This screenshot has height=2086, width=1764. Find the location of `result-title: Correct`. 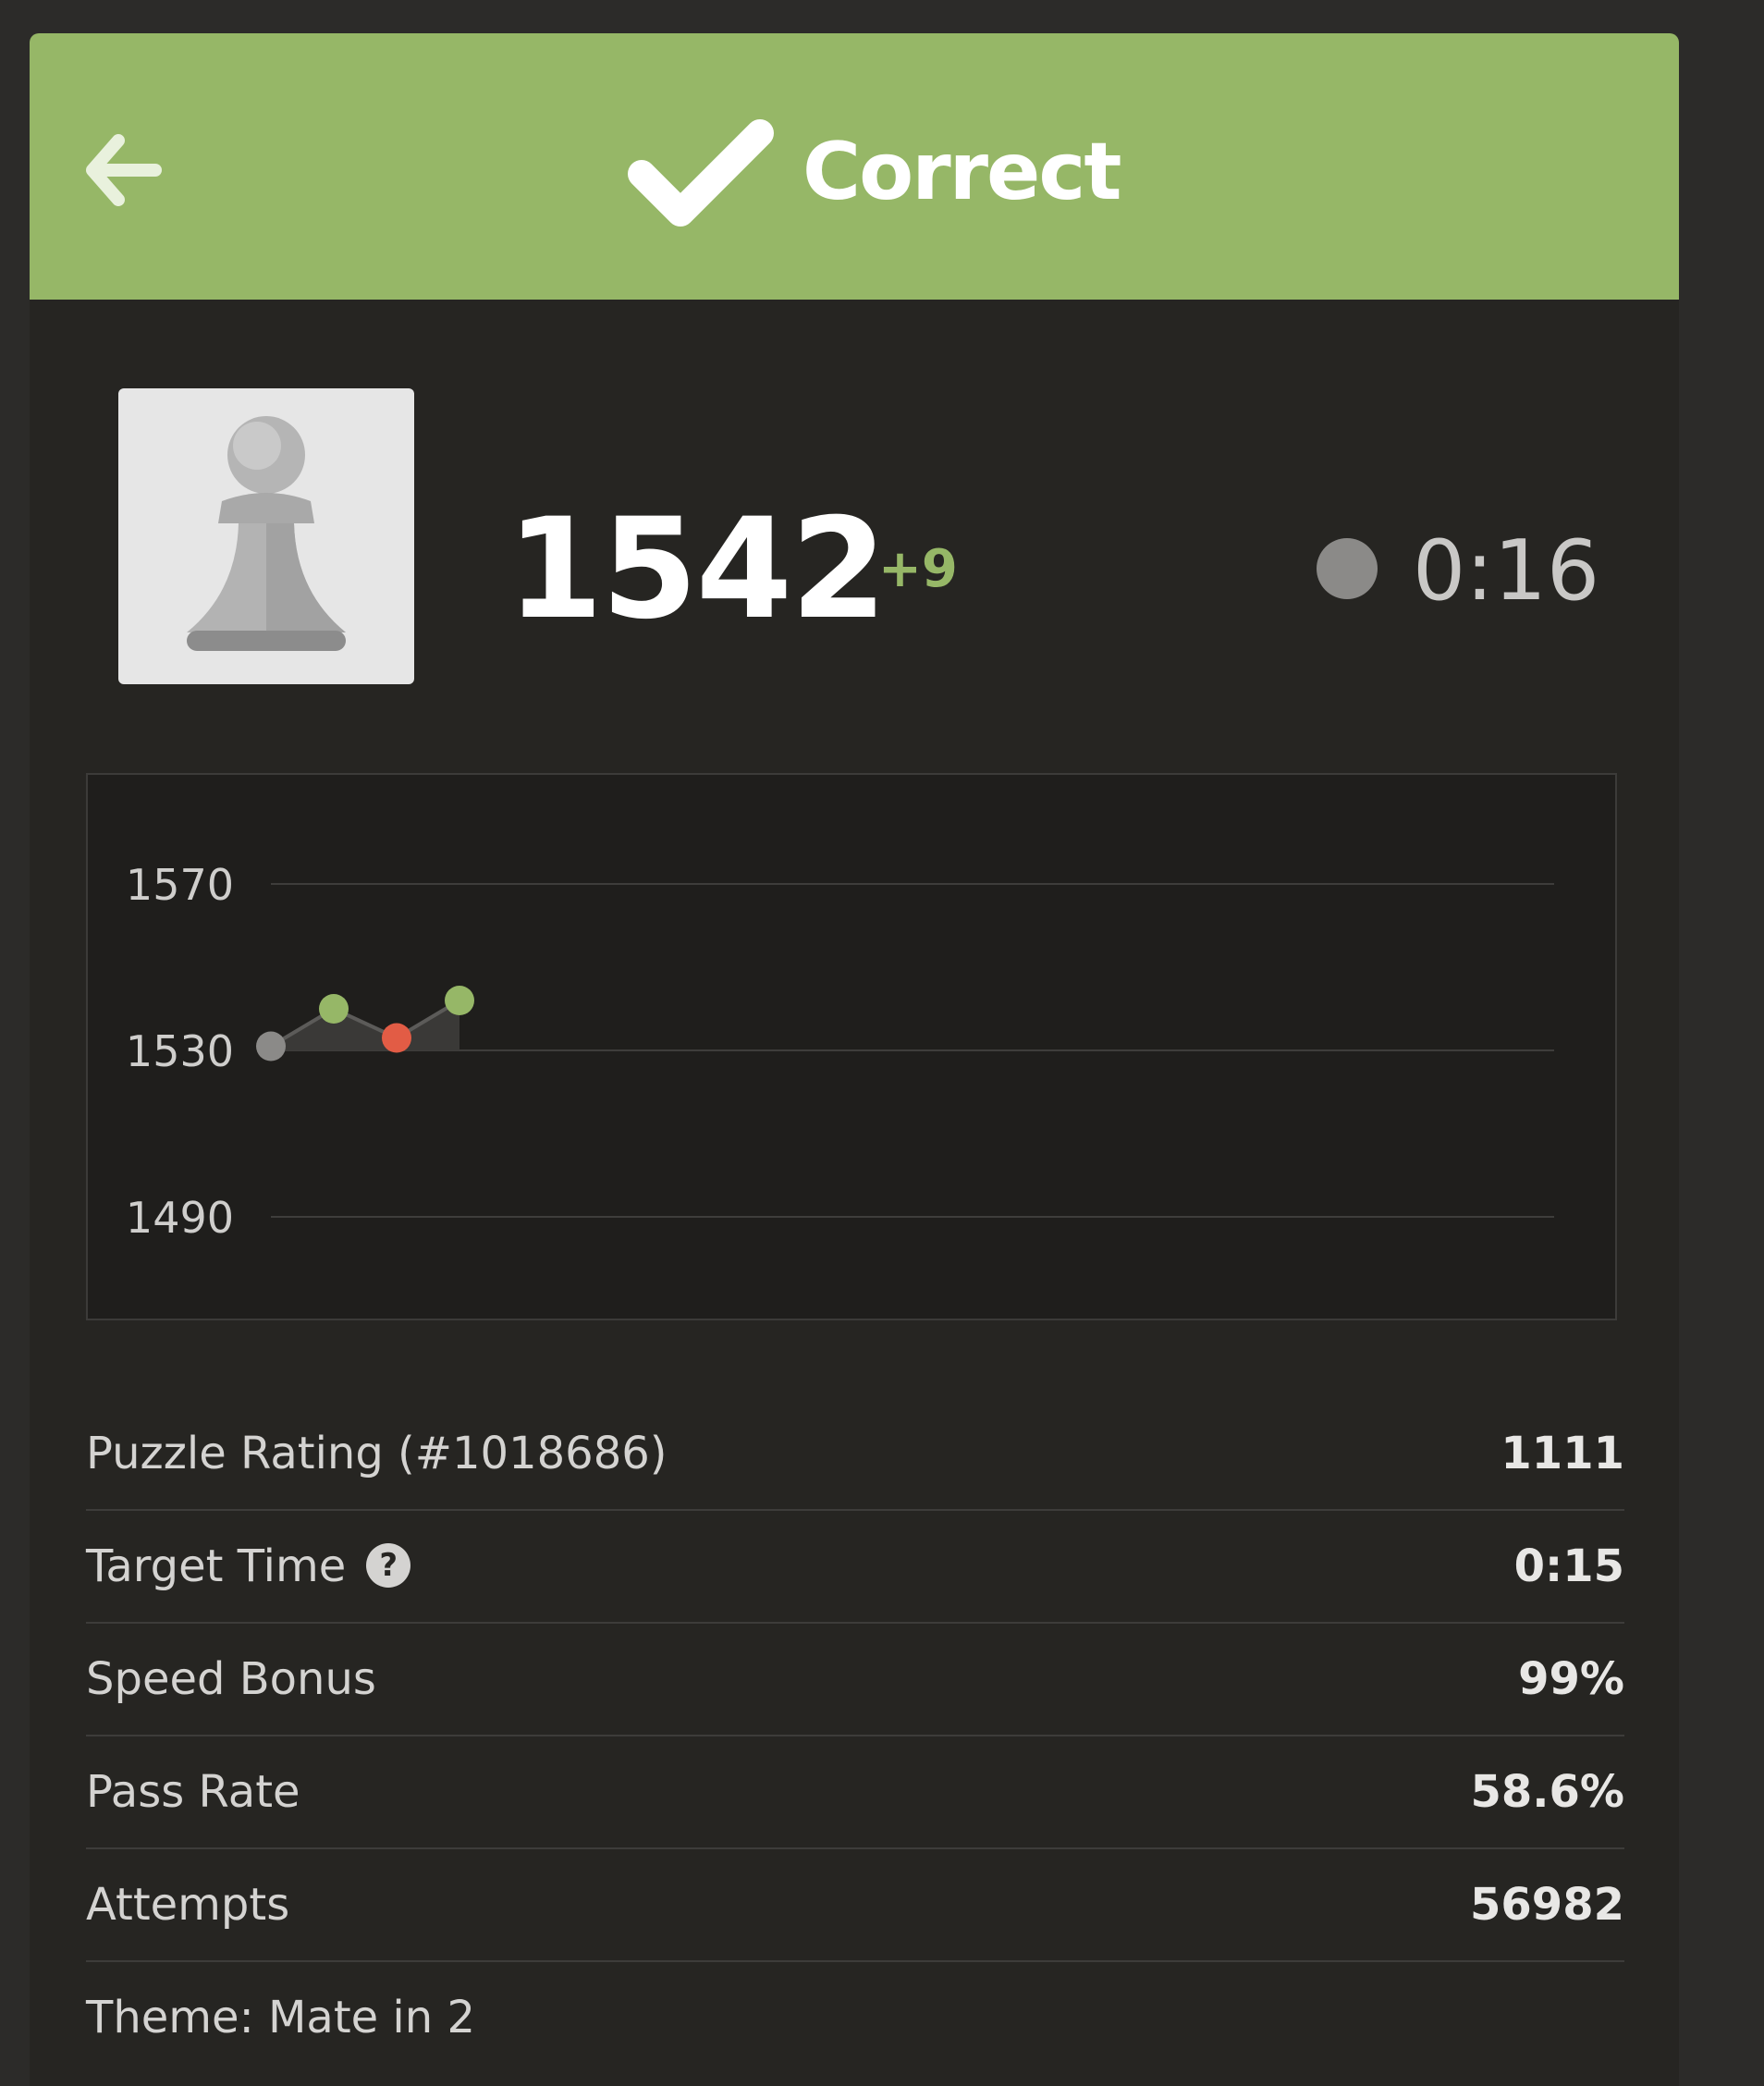

result-title: Correct is located at coordinates (962, 172).